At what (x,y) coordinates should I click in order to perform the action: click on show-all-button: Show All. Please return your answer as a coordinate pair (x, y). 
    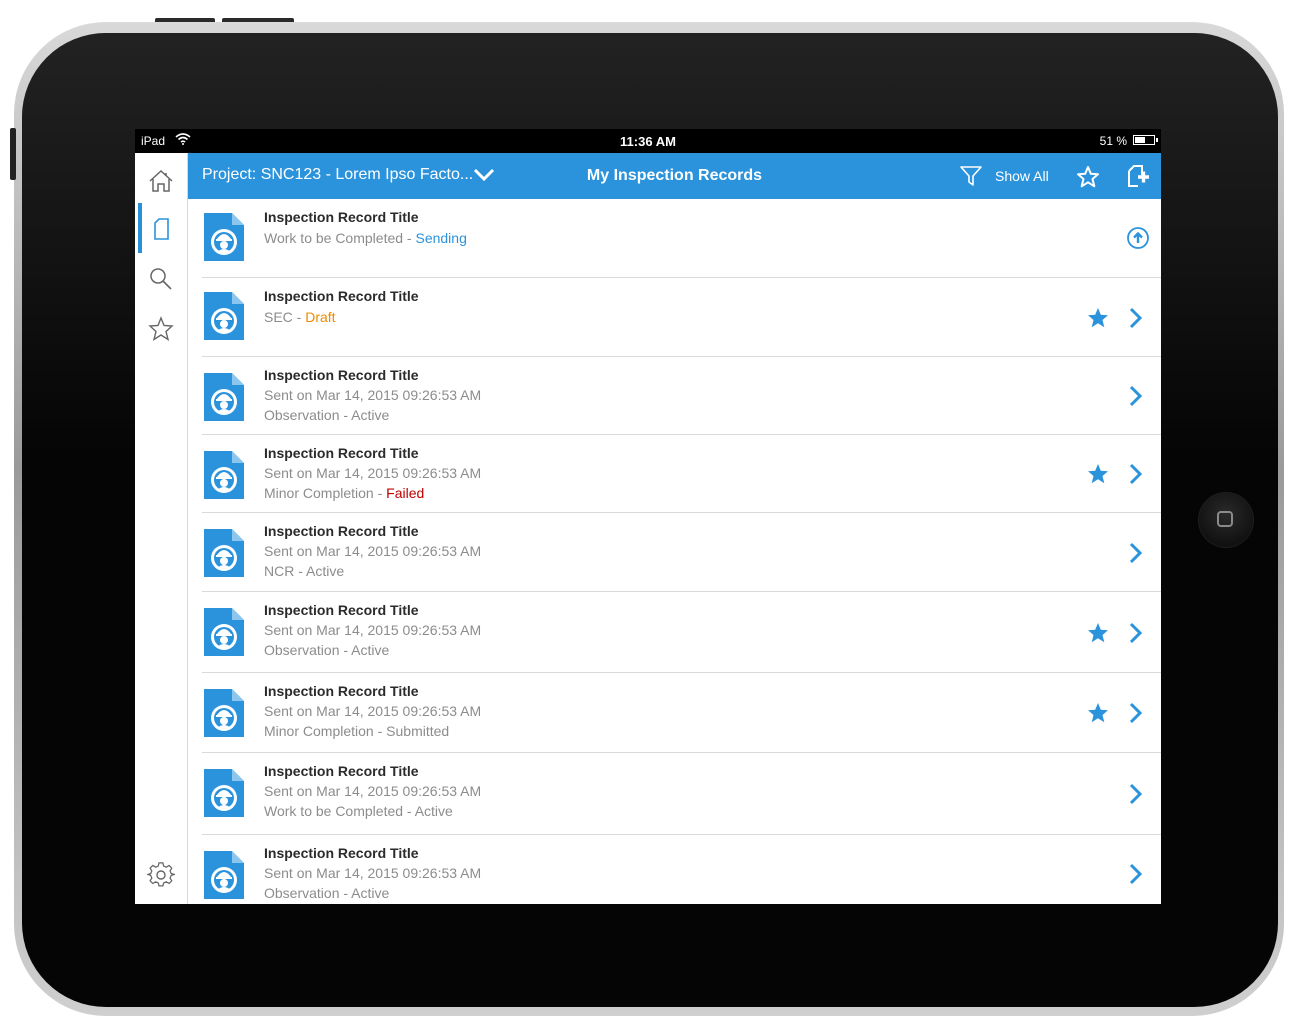
    Looking at the image, I should click on (1022, 176).